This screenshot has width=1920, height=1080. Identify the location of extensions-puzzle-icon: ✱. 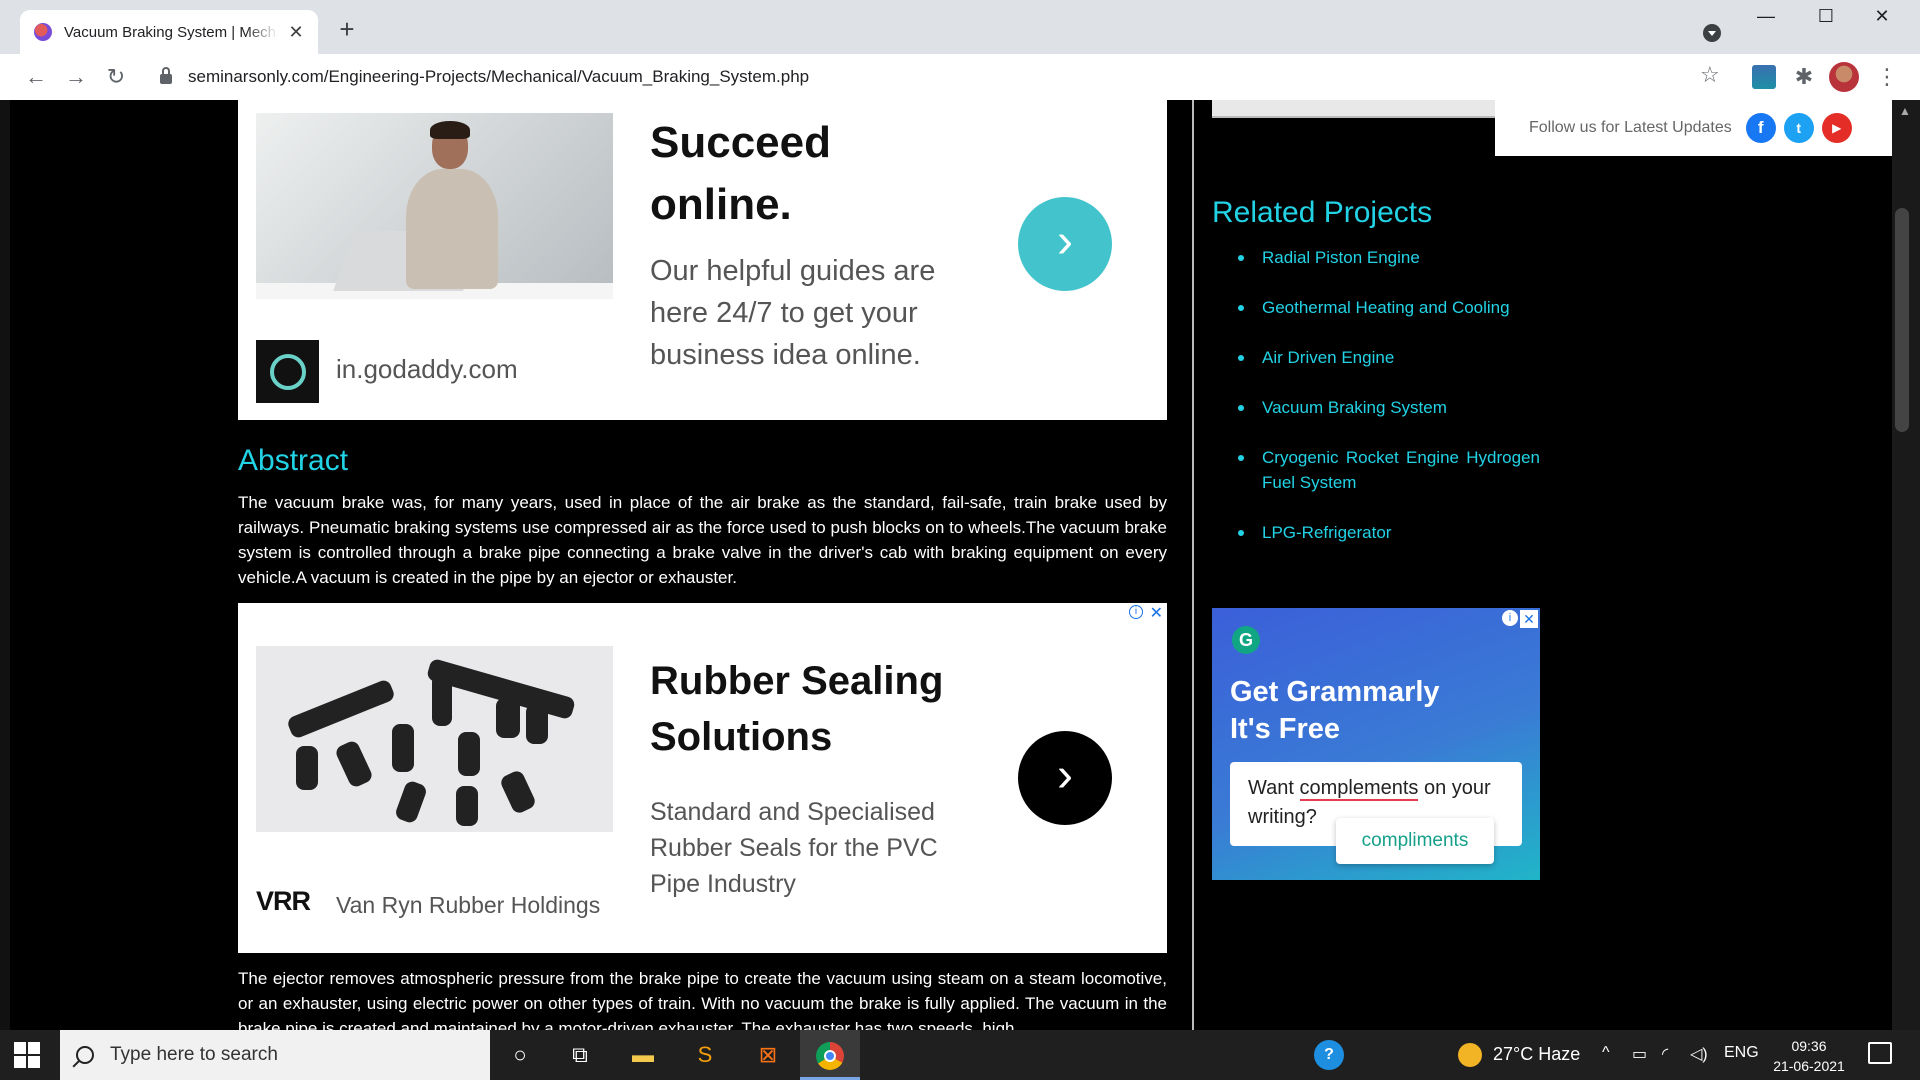
(1804, 77).